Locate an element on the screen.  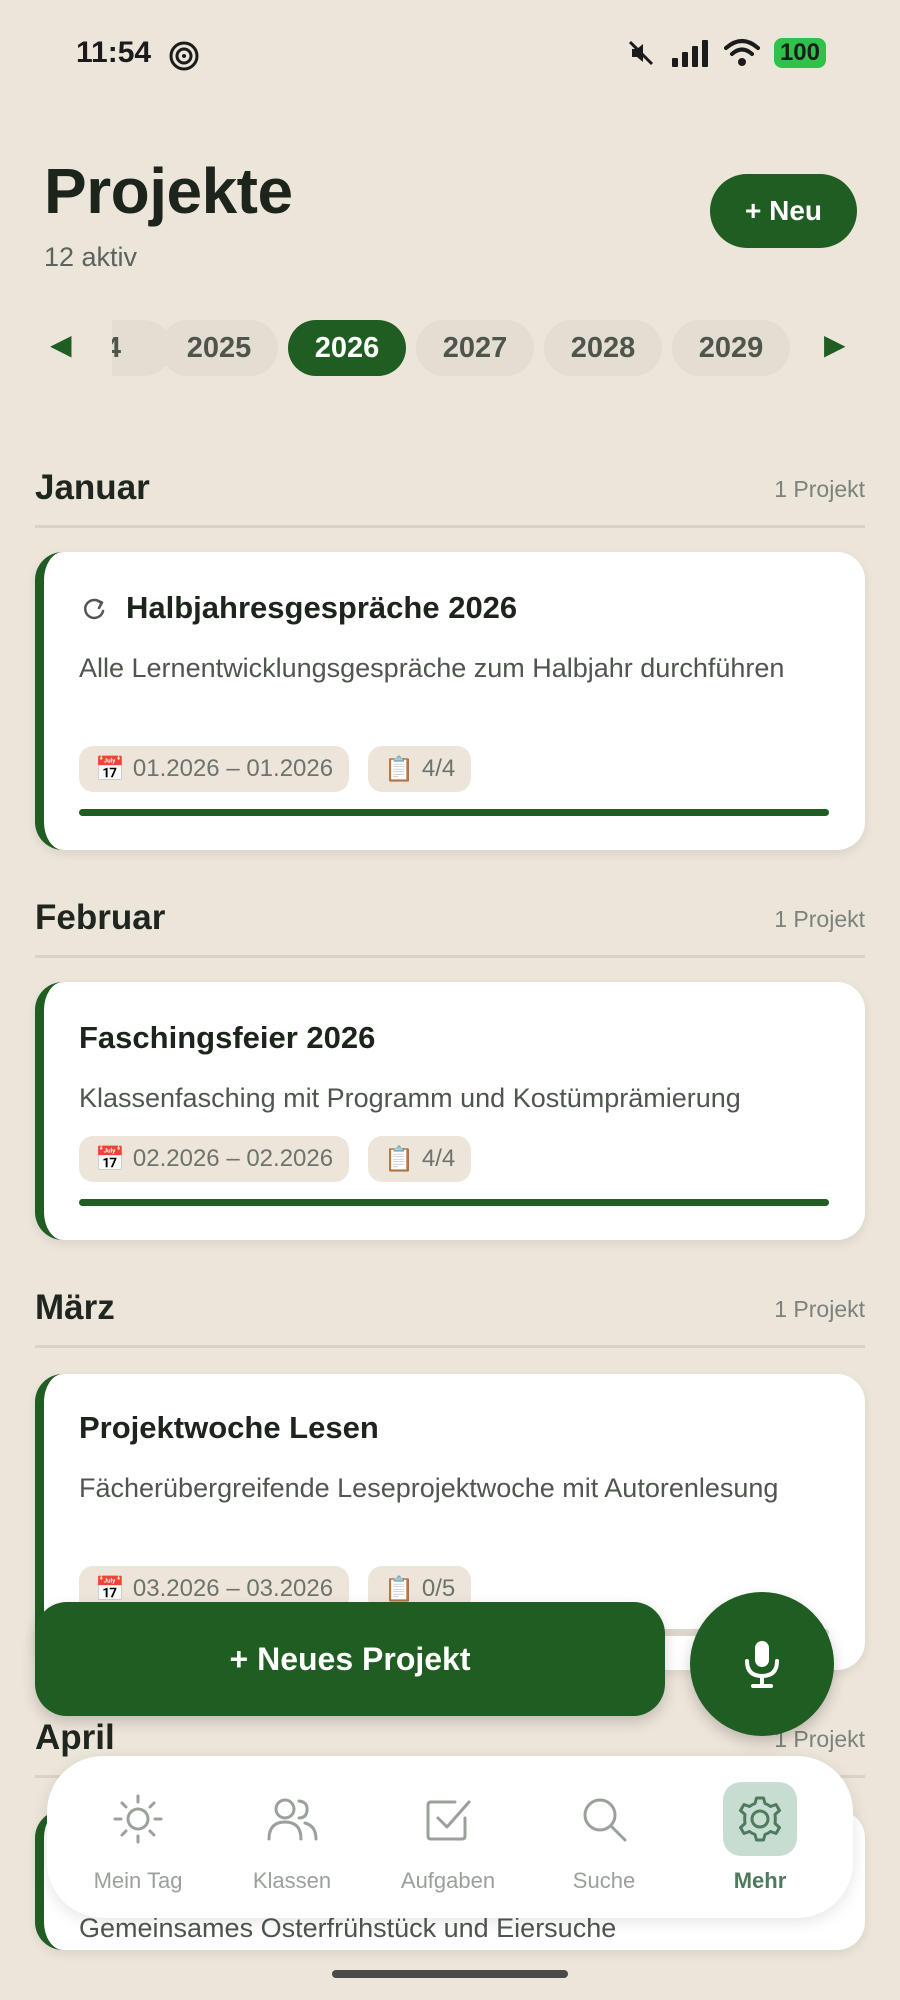
search-icon is located at coordinates (605, 1820).